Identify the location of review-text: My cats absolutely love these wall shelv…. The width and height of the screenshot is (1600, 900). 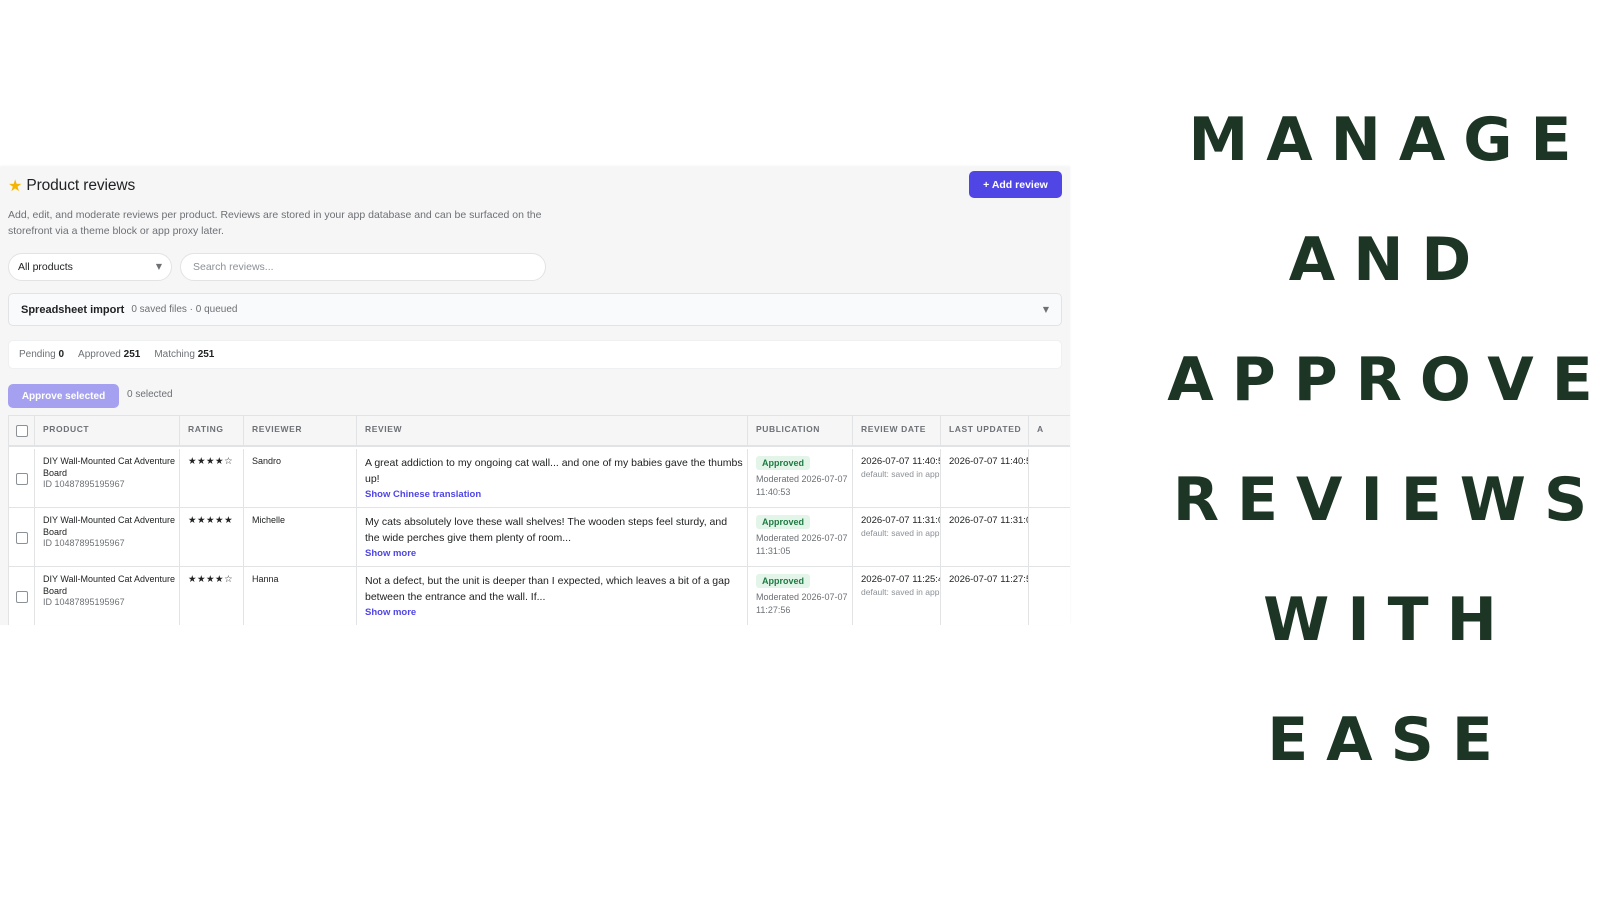
(546, 530).